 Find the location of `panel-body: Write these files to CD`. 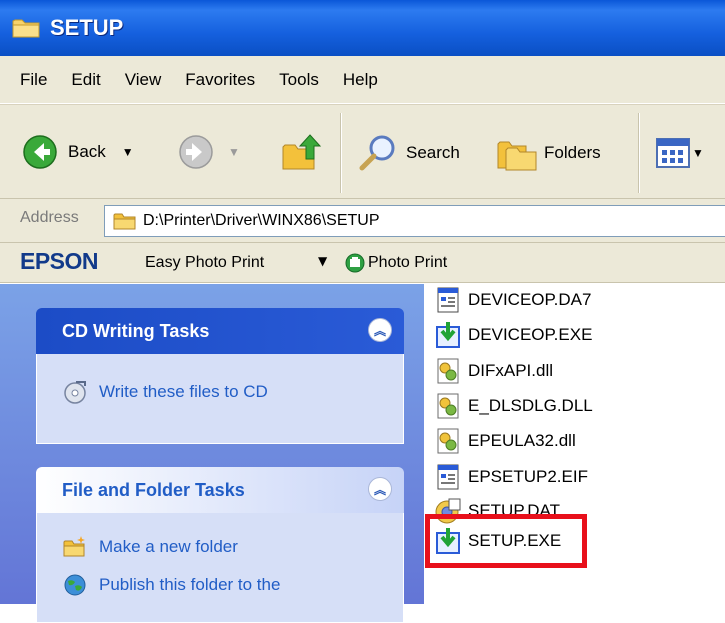

panel-body: Write these files to CD is located at coordinates (220, 399).